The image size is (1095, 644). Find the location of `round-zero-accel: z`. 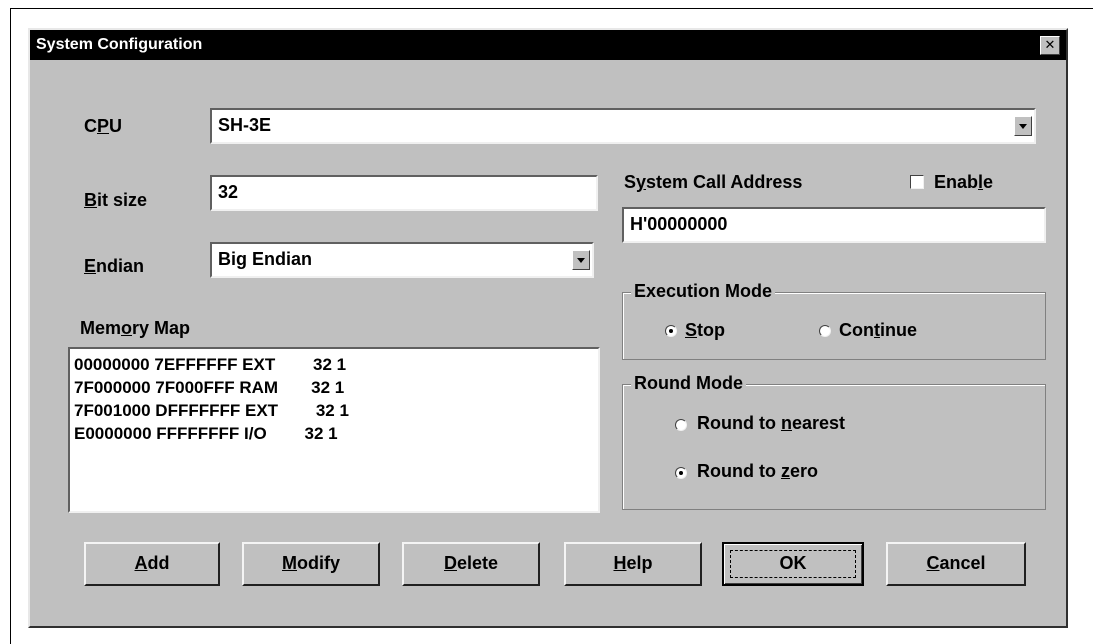

round-zero-accel: z is located at coordinates (785, 471).